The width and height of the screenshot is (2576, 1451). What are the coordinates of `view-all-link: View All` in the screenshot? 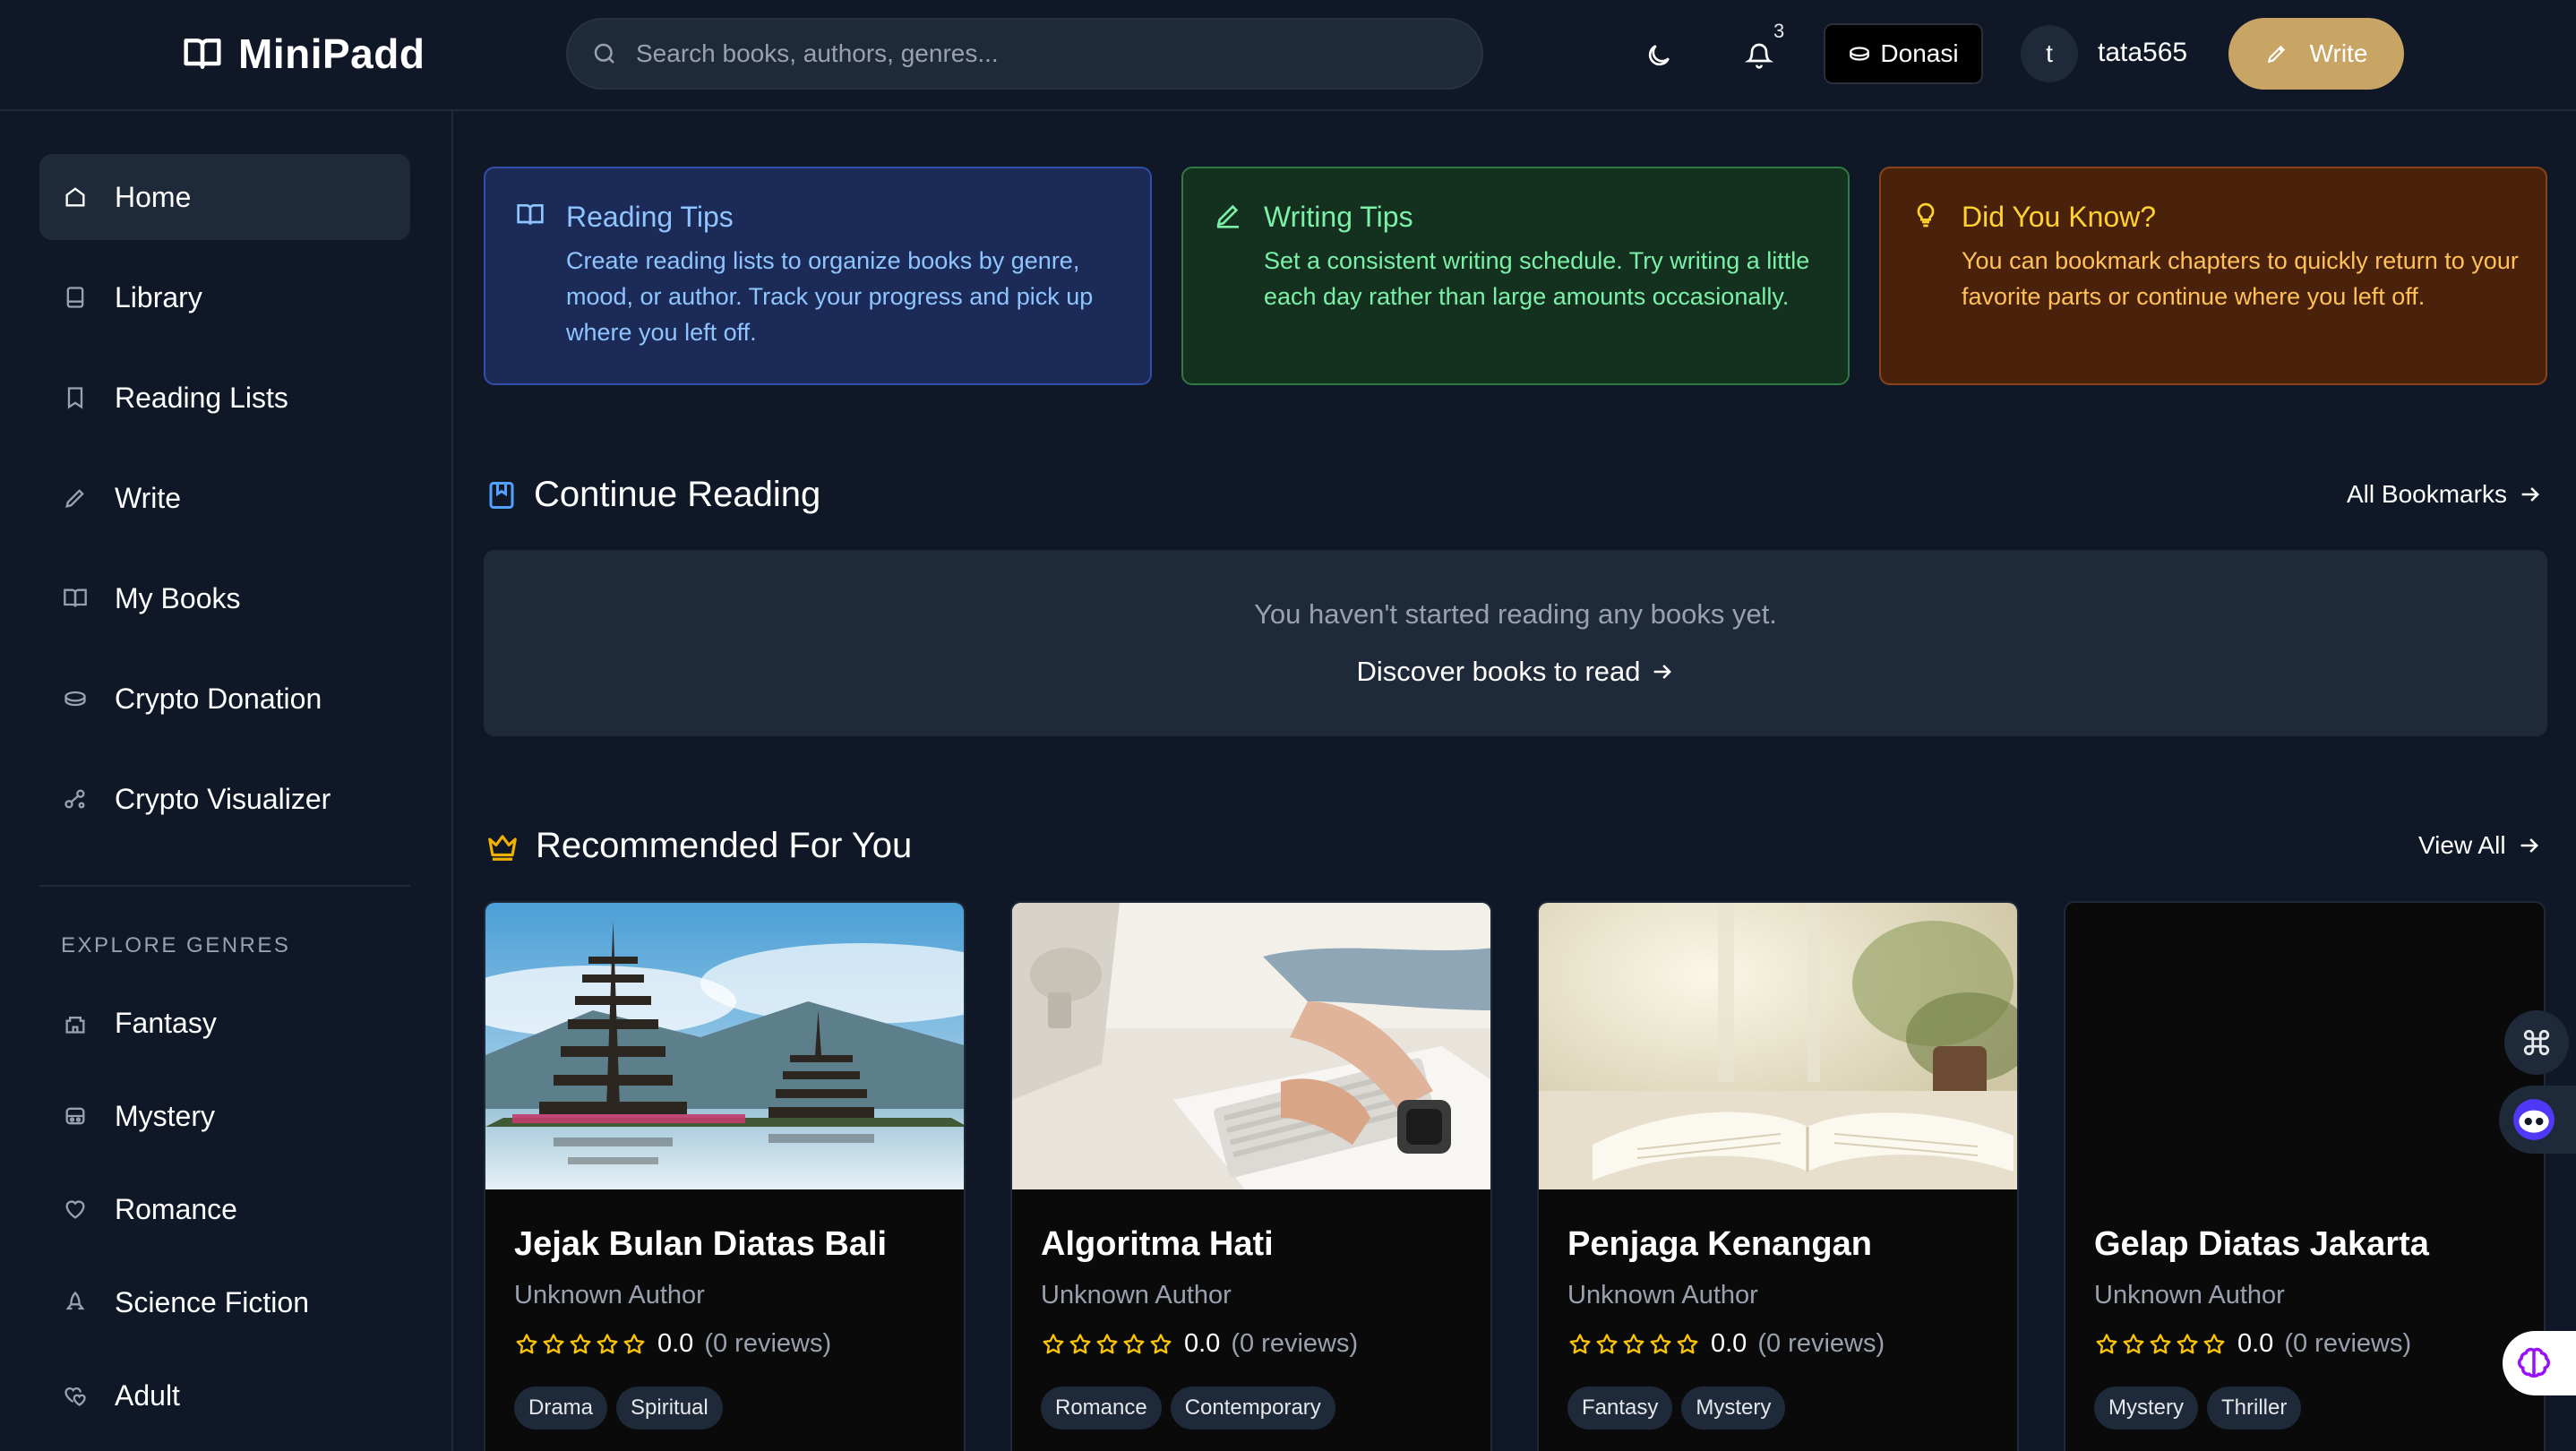 It's located at (2480, 846).